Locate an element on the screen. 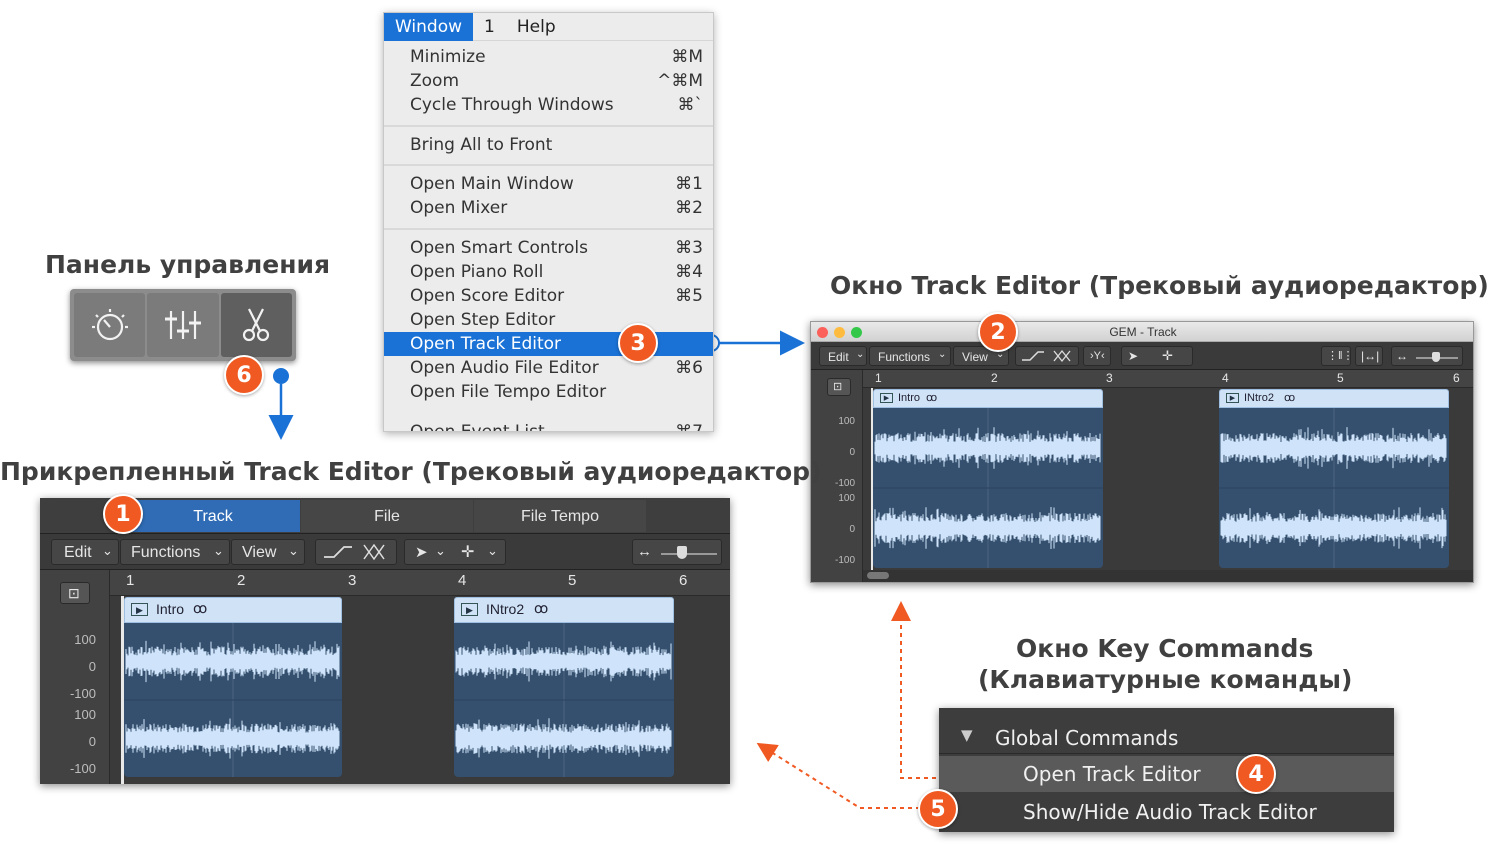  dropdown-box-icon: ⊡ is located at coordinates (74, 593).